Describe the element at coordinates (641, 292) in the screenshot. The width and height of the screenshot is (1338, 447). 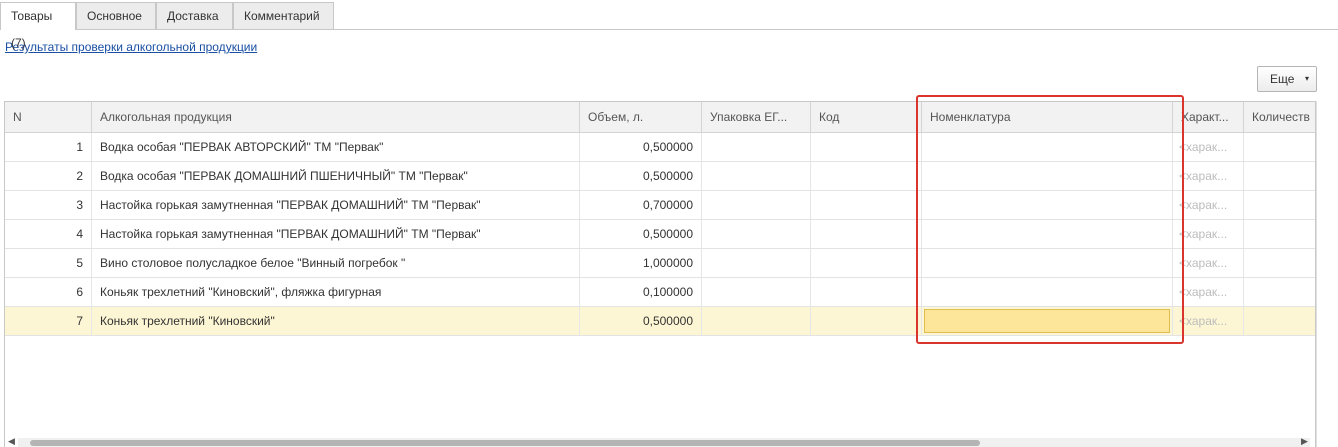
I see `volume-cell: 0,100000` at that location.